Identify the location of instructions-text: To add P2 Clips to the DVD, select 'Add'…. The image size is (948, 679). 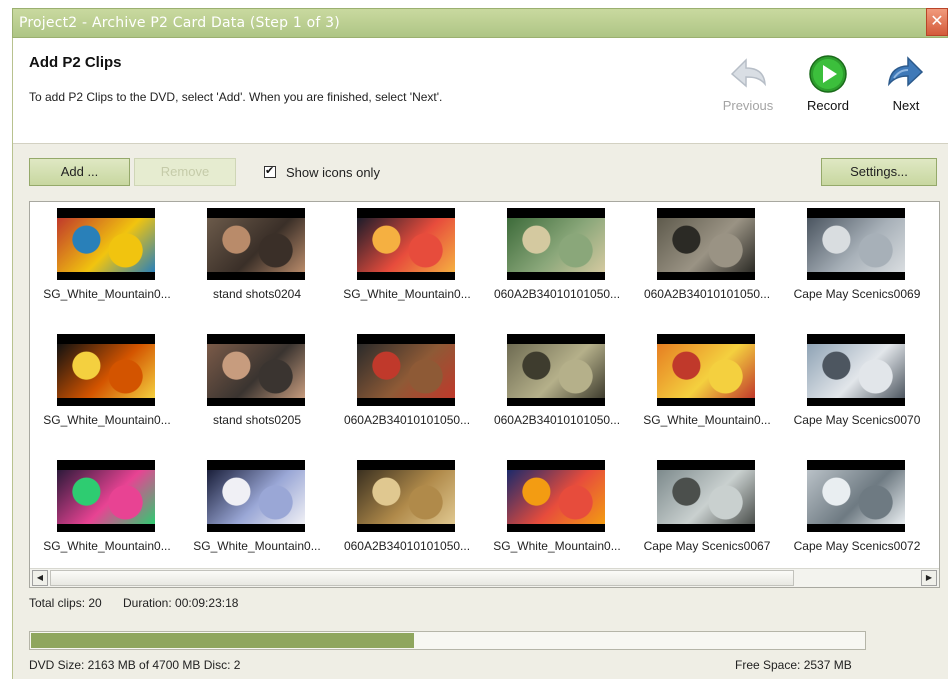
(236, 97).